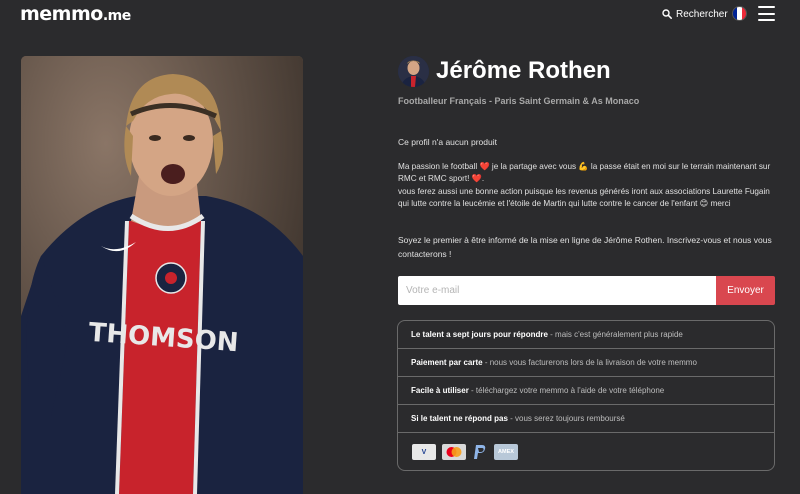 This screenshot has width=800, height=494. I want to click on paypal-icon, so click(480, 452).